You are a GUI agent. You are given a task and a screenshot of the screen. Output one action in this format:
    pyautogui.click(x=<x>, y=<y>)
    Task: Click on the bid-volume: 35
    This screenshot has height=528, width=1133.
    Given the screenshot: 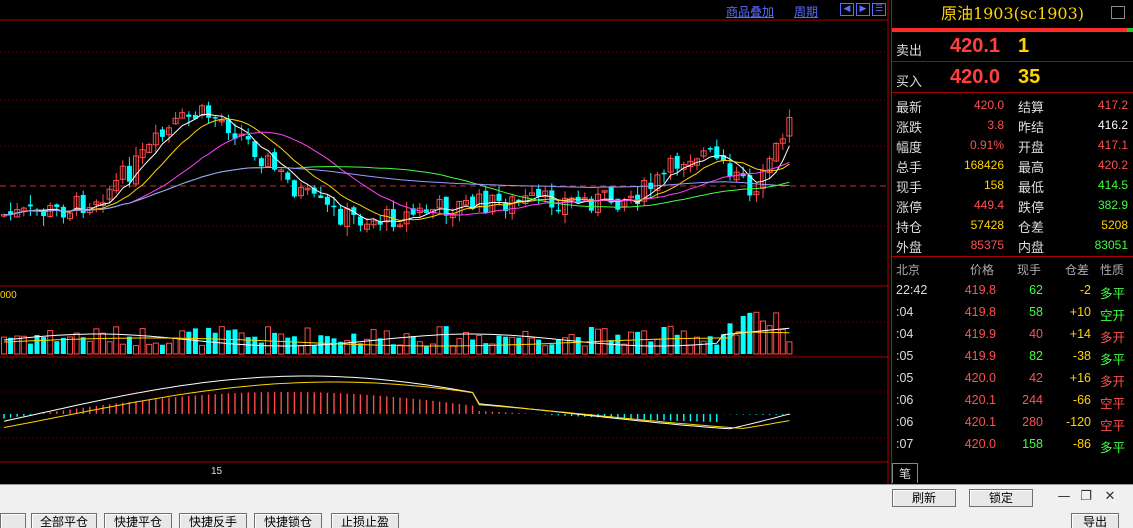 What is the action you would take?
    pyautogui.click(x=1029, y=77)
    